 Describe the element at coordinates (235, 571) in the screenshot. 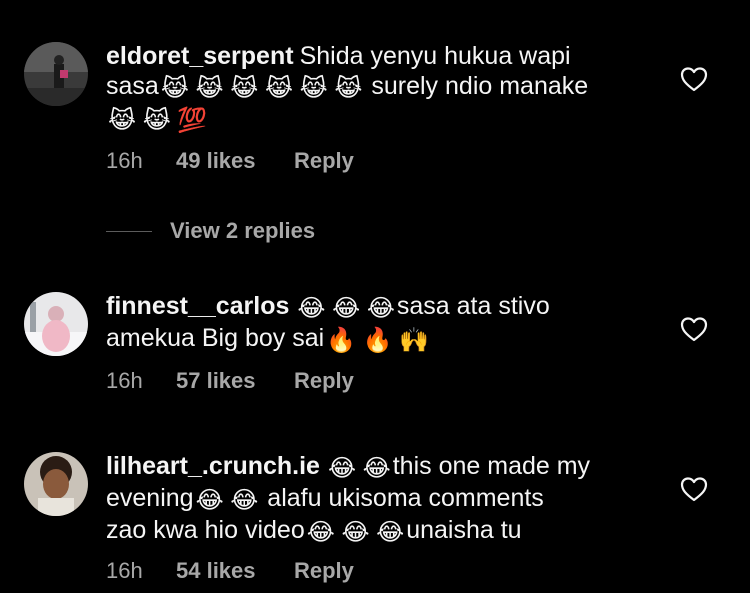

I see `comment-likes: 54 likes` at that location.